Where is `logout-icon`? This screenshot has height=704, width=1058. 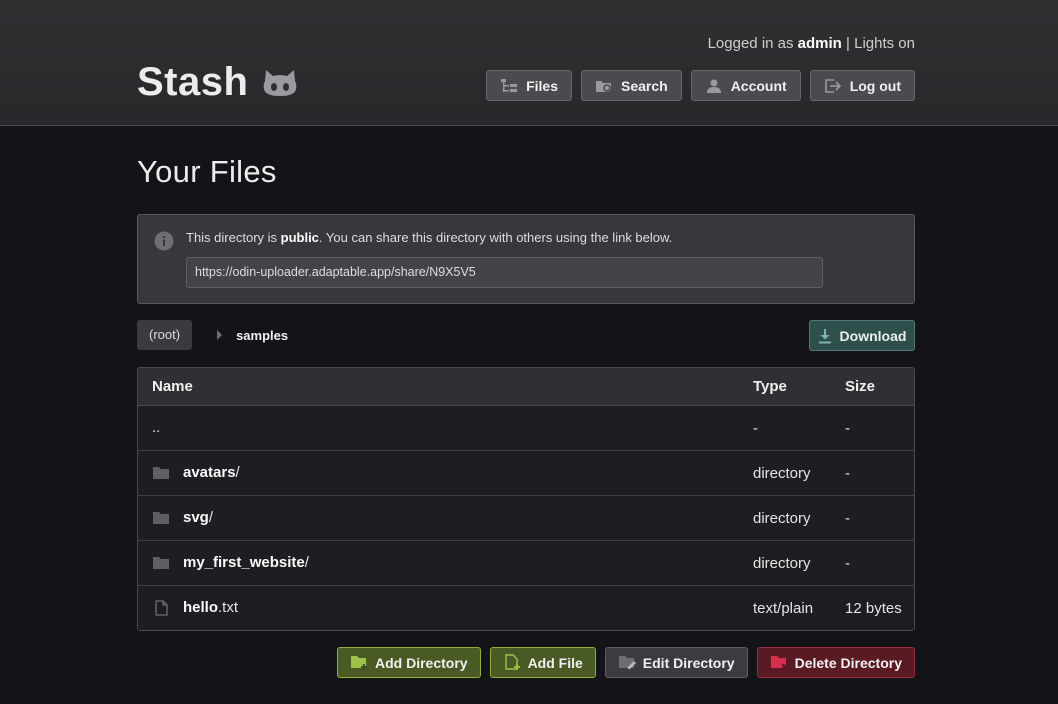
logout-icon is located at coordinates (832, 85).